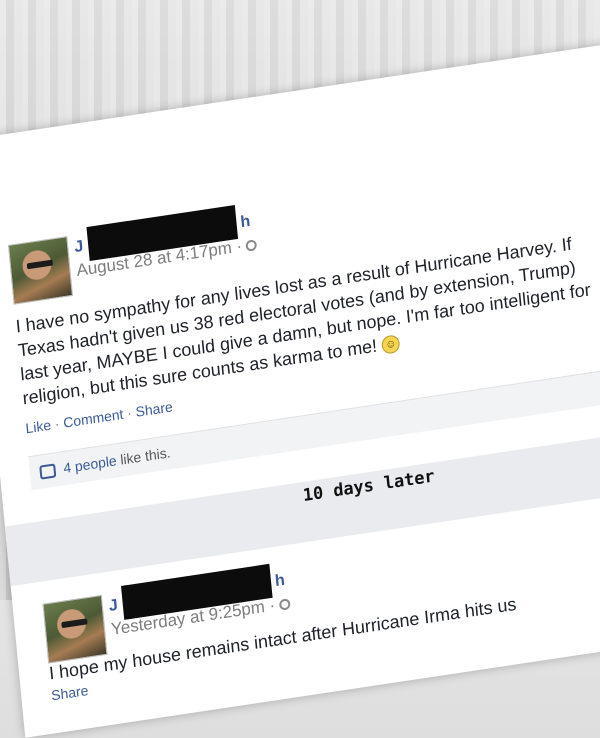 The height and width of the screenshot is (738, 600). I want to click on avatar, so click(40, 270).